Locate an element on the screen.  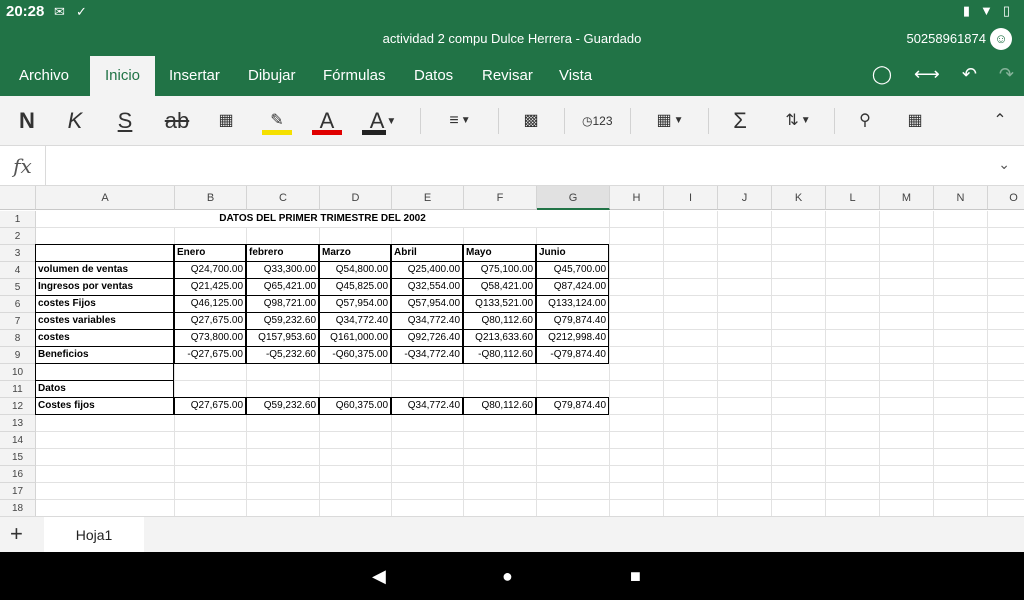
value-cell: Q161,000.00 is located at coordinates (355, 338).